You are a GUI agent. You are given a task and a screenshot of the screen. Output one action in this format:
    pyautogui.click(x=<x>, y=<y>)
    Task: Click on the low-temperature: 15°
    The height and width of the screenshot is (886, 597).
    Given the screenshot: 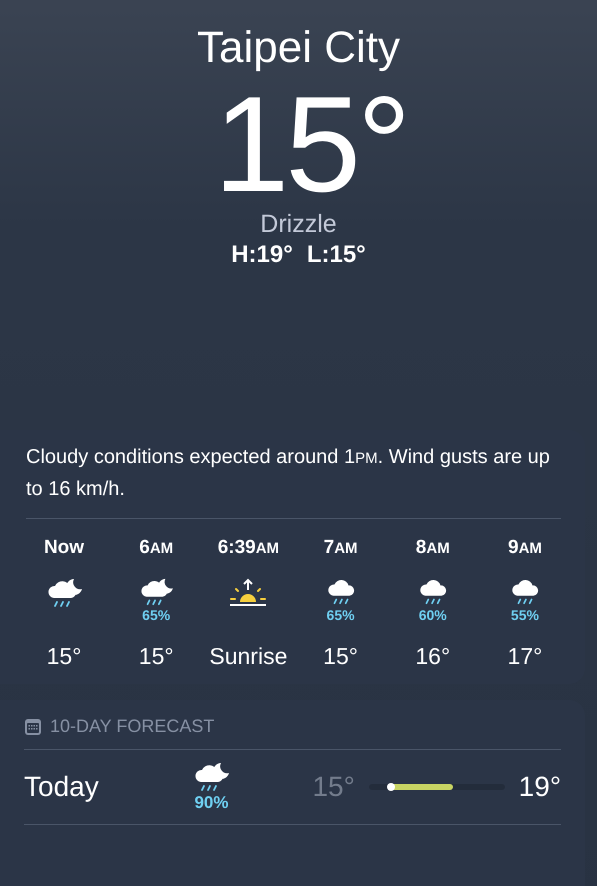 What is the action you would take?
    pyautogui.click(x=333, y=787)
    